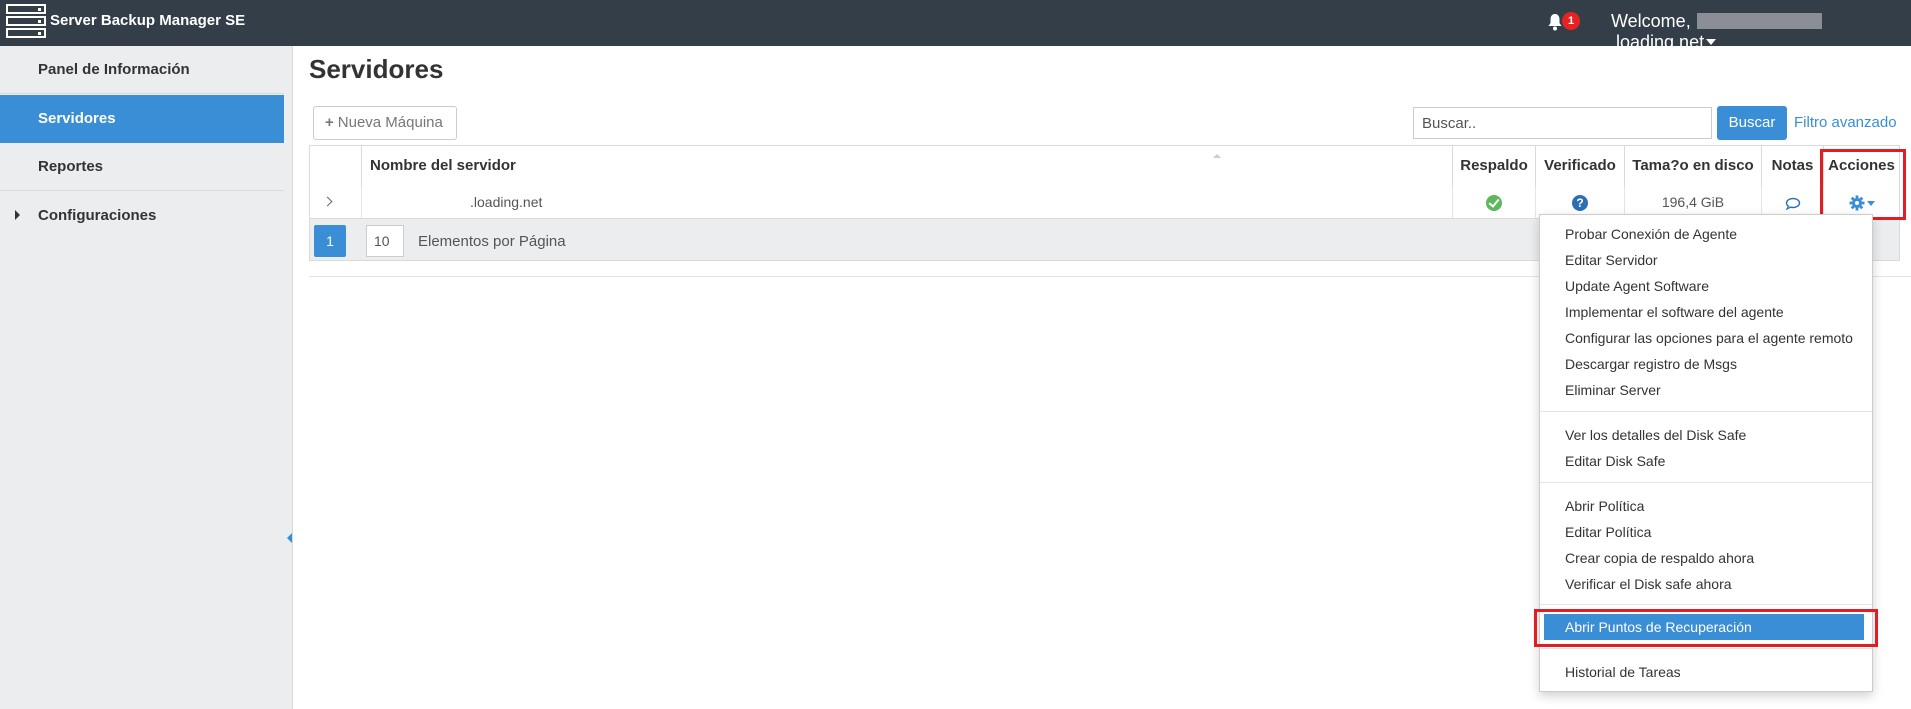  I want to click on app-title: Server Backup Manager SE, so click(148, 20).